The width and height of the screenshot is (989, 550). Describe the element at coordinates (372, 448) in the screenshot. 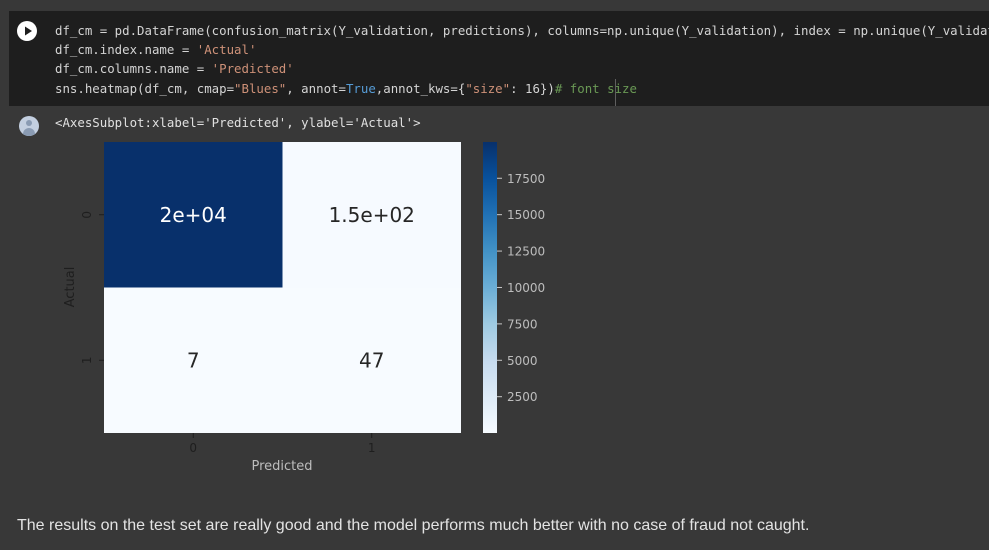

I see `x-tick-label: 1` at that location.